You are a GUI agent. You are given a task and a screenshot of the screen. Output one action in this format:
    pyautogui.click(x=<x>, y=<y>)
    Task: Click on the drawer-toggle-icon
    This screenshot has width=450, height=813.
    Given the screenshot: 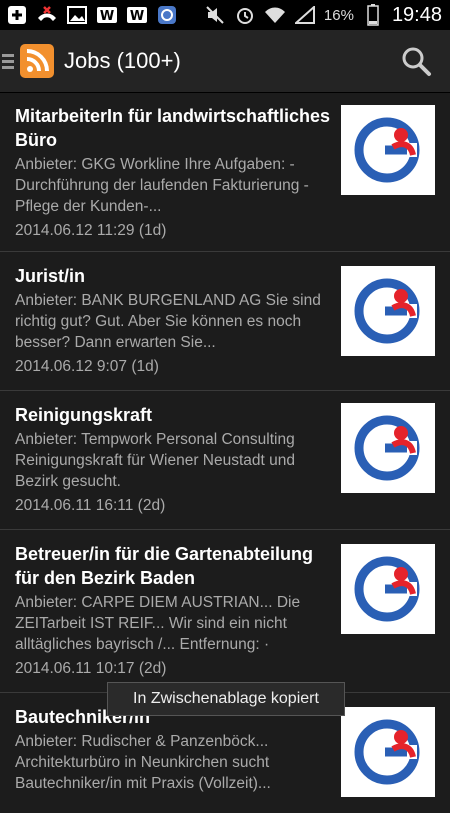 What is the action you would take?
    pyautogui.click(x=8, y=61)
    